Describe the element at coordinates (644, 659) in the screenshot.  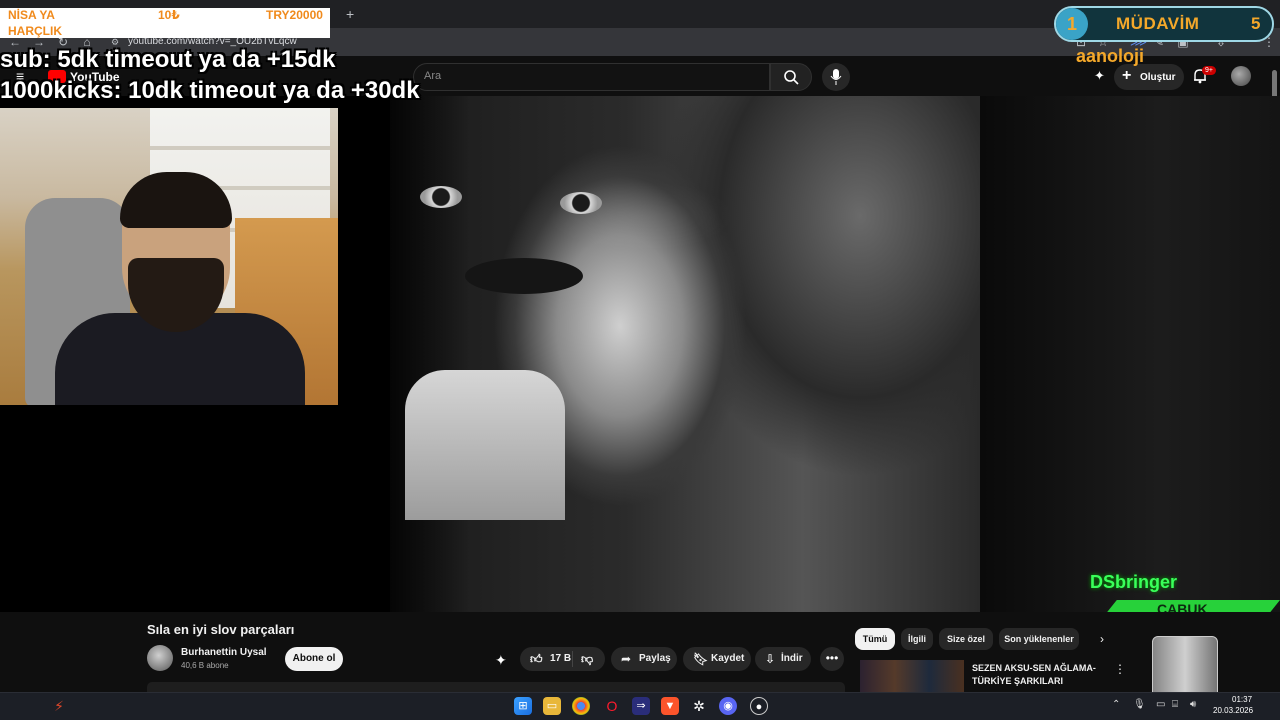
I see `share-button: ➦ Paylaş` at that location.